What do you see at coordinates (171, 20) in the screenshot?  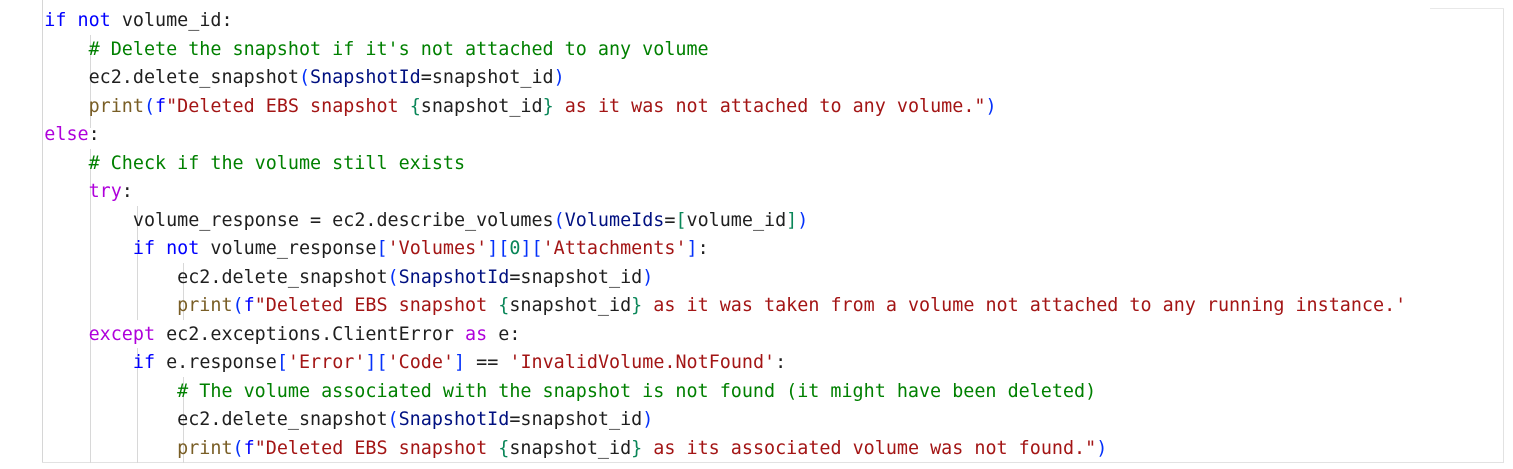 I see `code-token: volume_id:` at bounding box center [171, 20].